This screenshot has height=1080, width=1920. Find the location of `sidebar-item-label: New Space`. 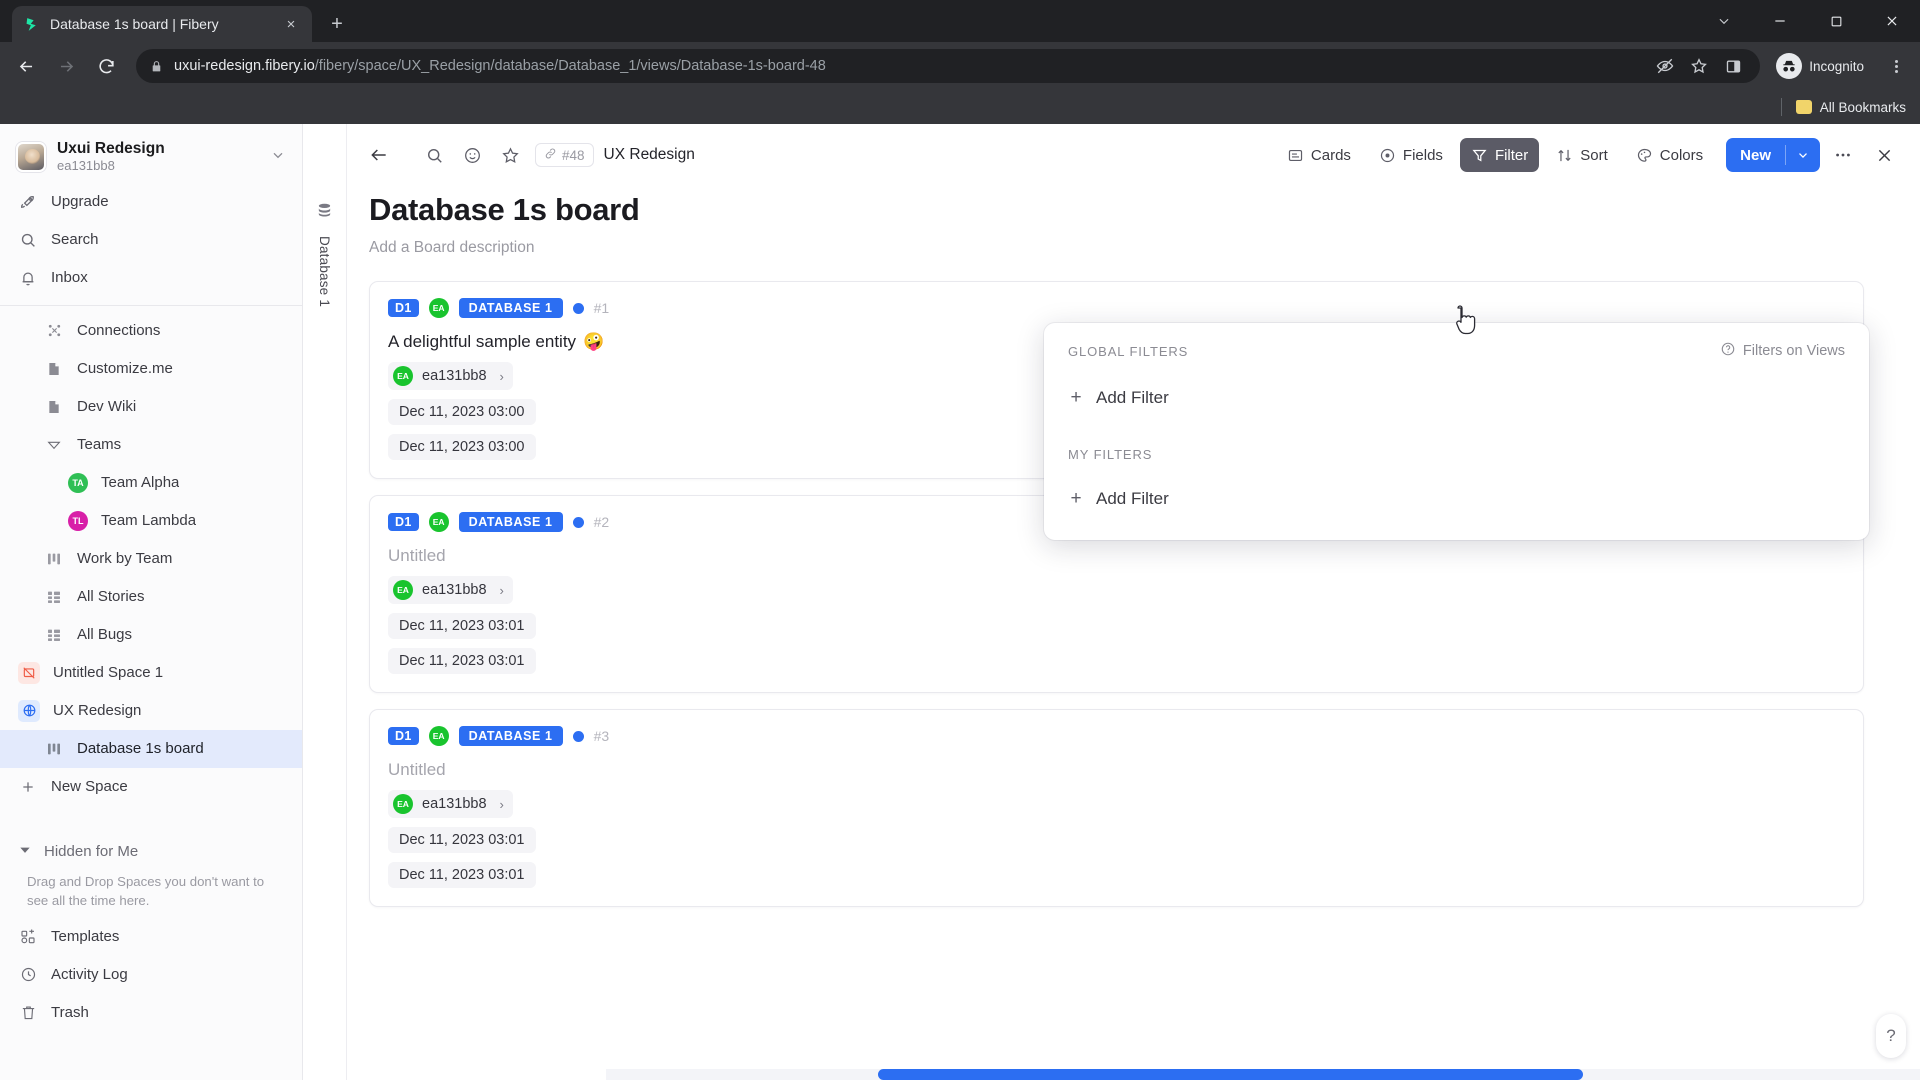

sidebar-item-label: New Space is located at coordinates (89, 787).